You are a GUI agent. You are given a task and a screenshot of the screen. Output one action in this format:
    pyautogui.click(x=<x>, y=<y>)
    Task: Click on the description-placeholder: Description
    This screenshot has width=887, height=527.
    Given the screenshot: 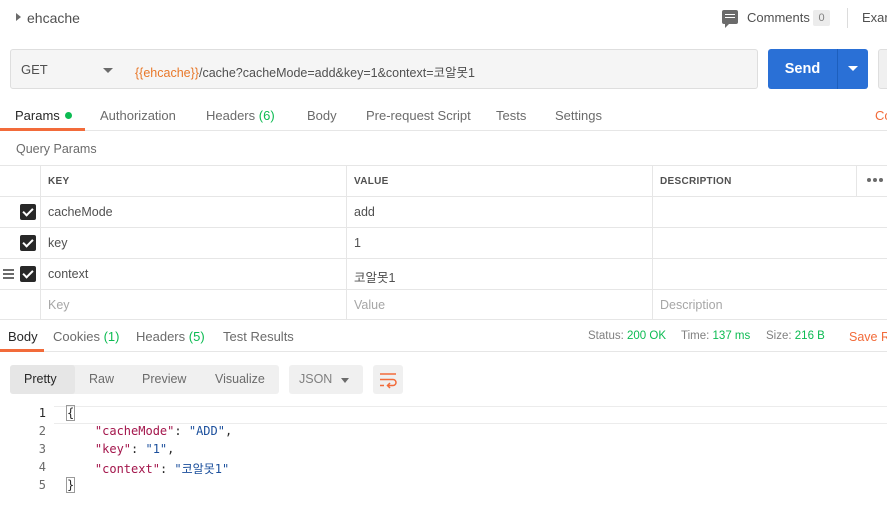 What is the action you would take?
    pyautogui.click(x=691, y=305)
    